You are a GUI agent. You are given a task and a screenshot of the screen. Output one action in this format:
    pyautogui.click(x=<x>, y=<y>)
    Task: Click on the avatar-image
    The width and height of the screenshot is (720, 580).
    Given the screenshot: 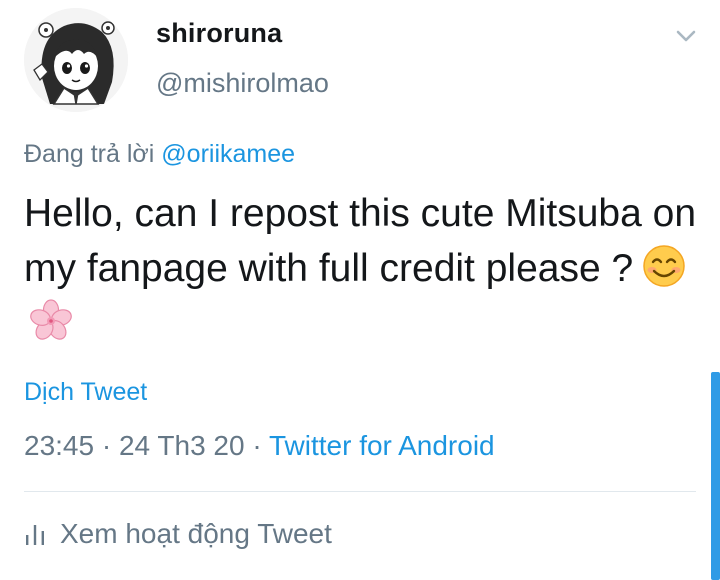 What is the action you would take?
    pyautogui.click(x=76, y=60)
    